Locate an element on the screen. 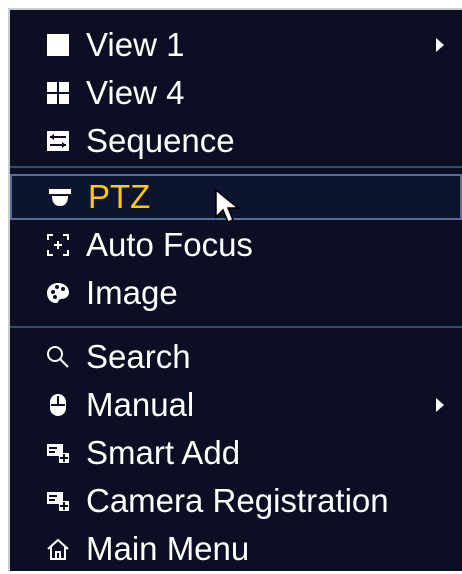  menu-item-camera-registration: Camera Registration is located at coordinates (236, 501).